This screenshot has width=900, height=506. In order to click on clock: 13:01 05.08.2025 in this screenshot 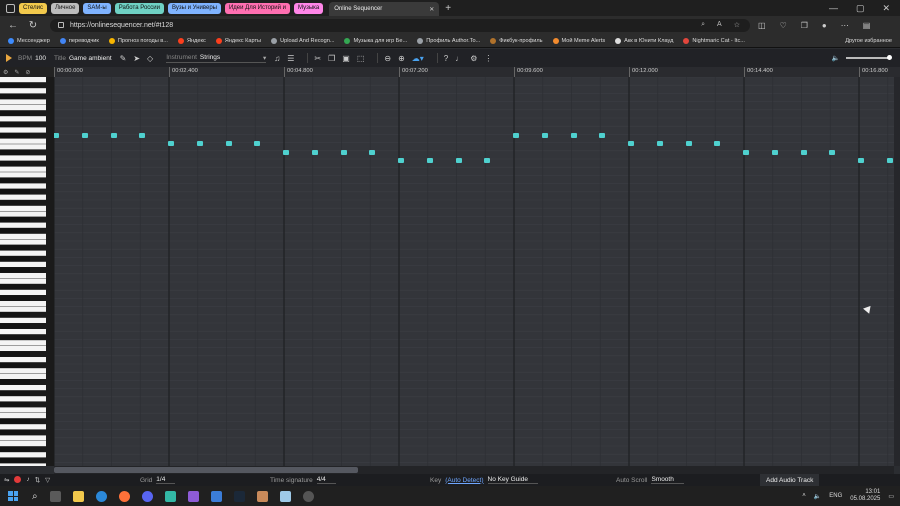, I will do `click(865, 496)`.